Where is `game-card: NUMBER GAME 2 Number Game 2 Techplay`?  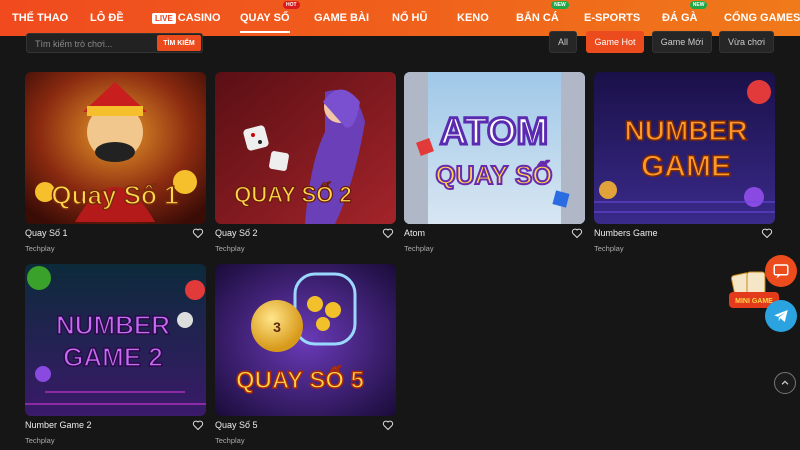 game-card: NUMBER GAME 2 Number Game 2 Techplay is located at coordinates (115, 354).